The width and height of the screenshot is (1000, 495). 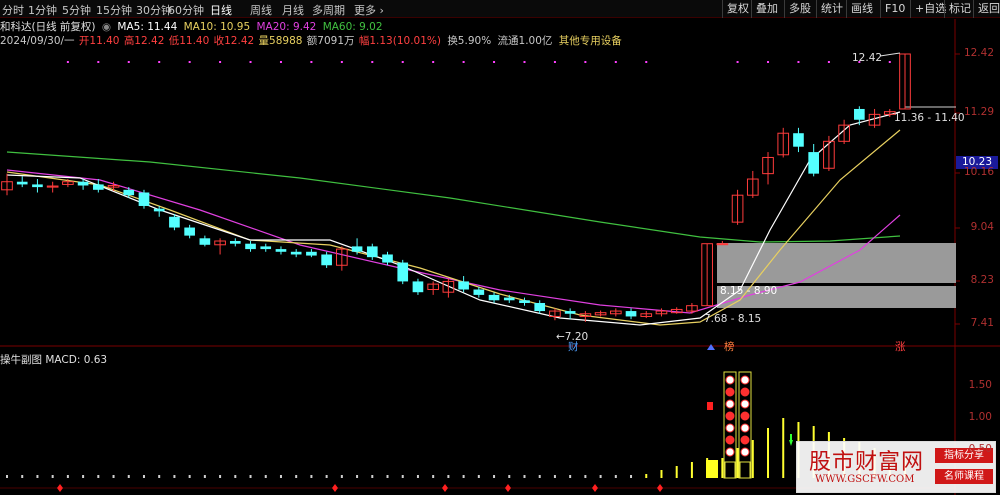 I want to click on sub-axis-label: 1.50, so click(x=980, y=385).